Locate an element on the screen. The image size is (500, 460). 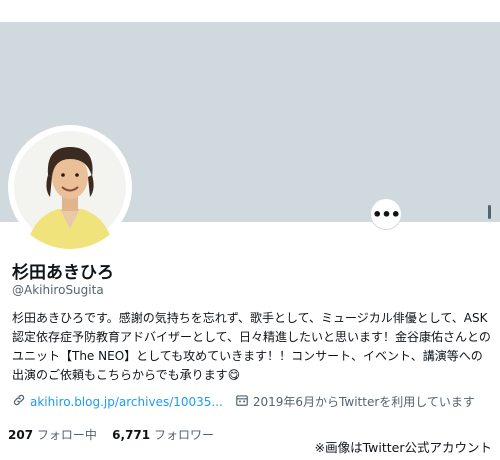
more-icon: ••• is located at coordinates (386, 214).